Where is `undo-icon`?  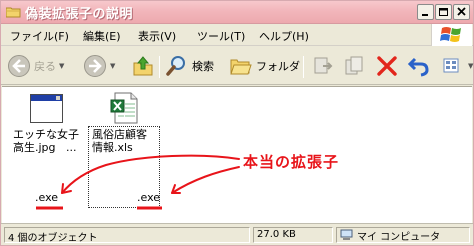
undo-icon is located at coordinates (418, 67).